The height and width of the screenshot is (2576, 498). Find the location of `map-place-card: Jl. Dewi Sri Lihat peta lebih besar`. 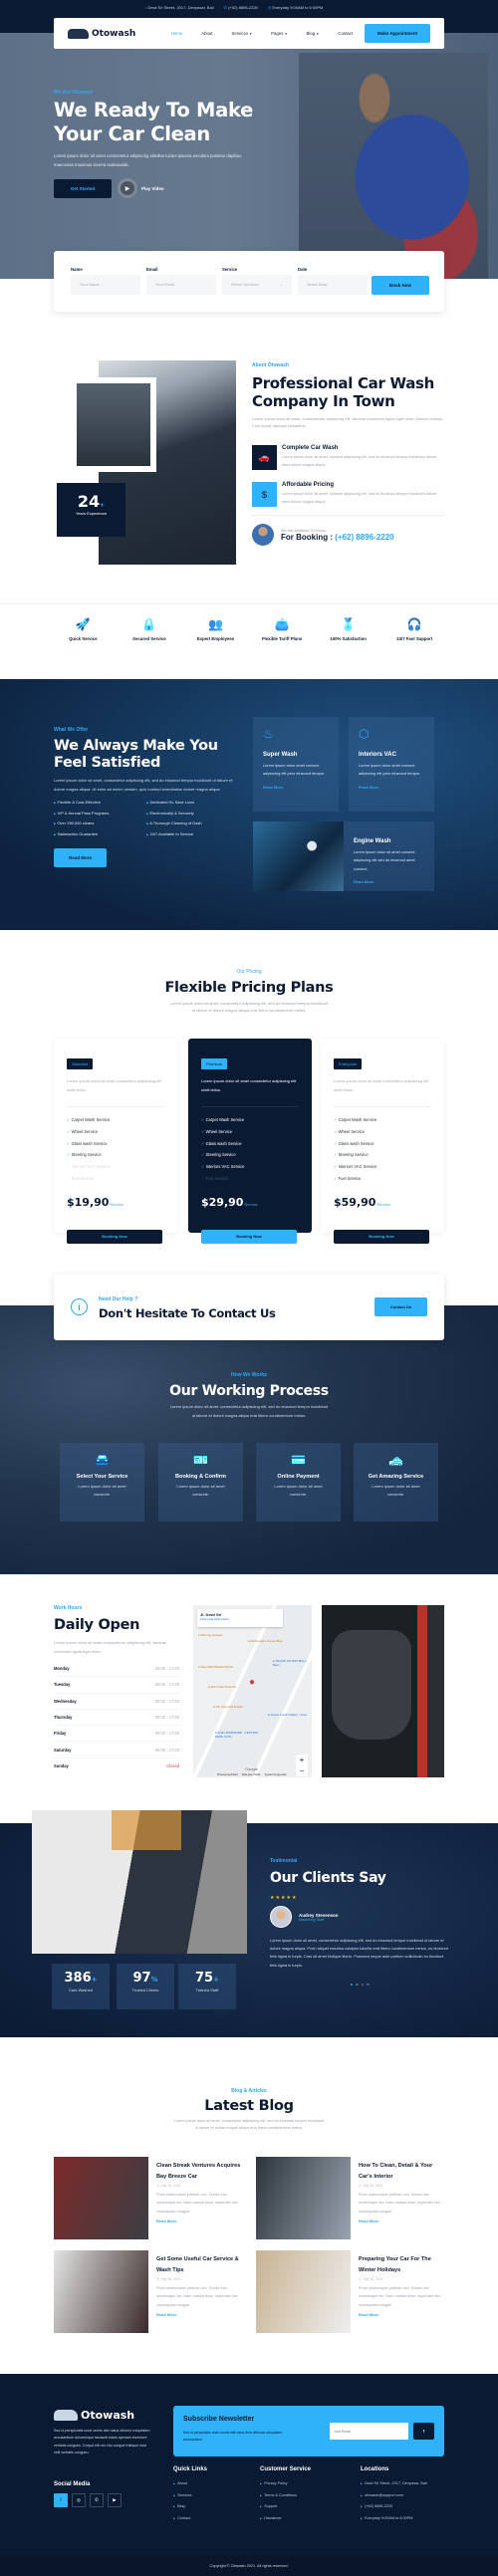

map-place-card: Jl. Dewi Sri Lihat peta lebih besar is located at coordinates (240, 1618).